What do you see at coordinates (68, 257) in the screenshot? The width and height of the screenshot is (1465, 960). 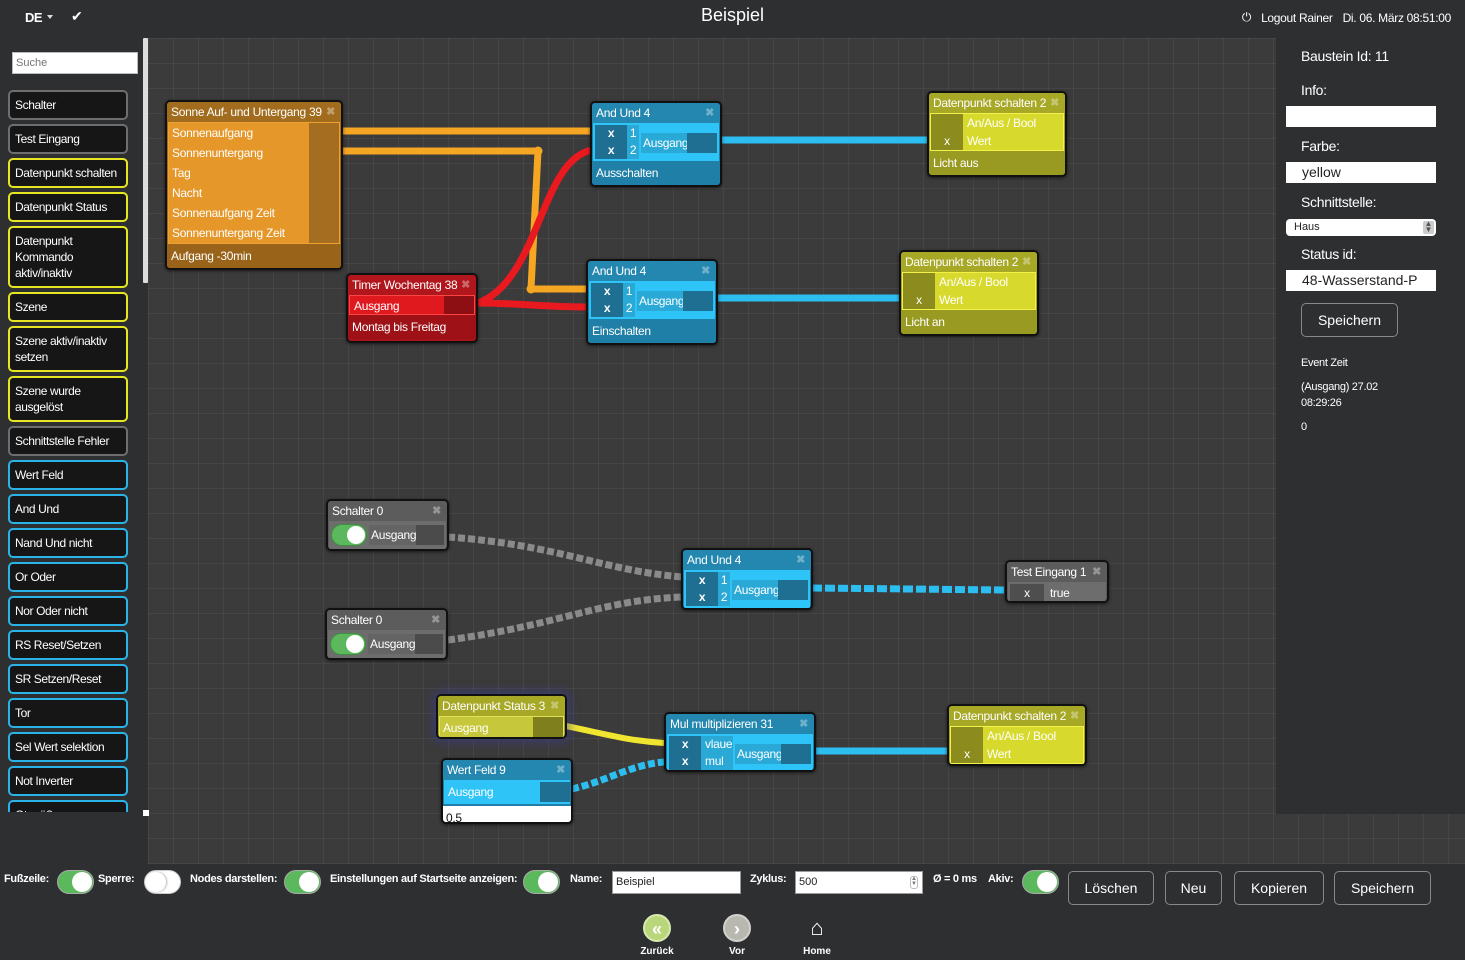 I see `palette-item: Datenpunkt Kommando aktiv/inaktiv` at bounding box center [68, 257].